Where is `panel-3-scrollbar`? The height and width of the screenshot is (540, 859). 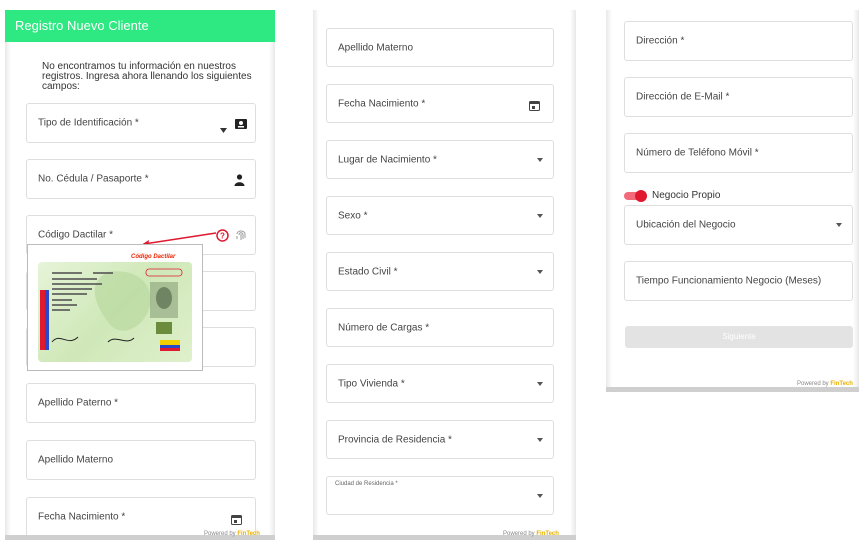 panel-3-scrollbar is located at coordinates (732, 389).